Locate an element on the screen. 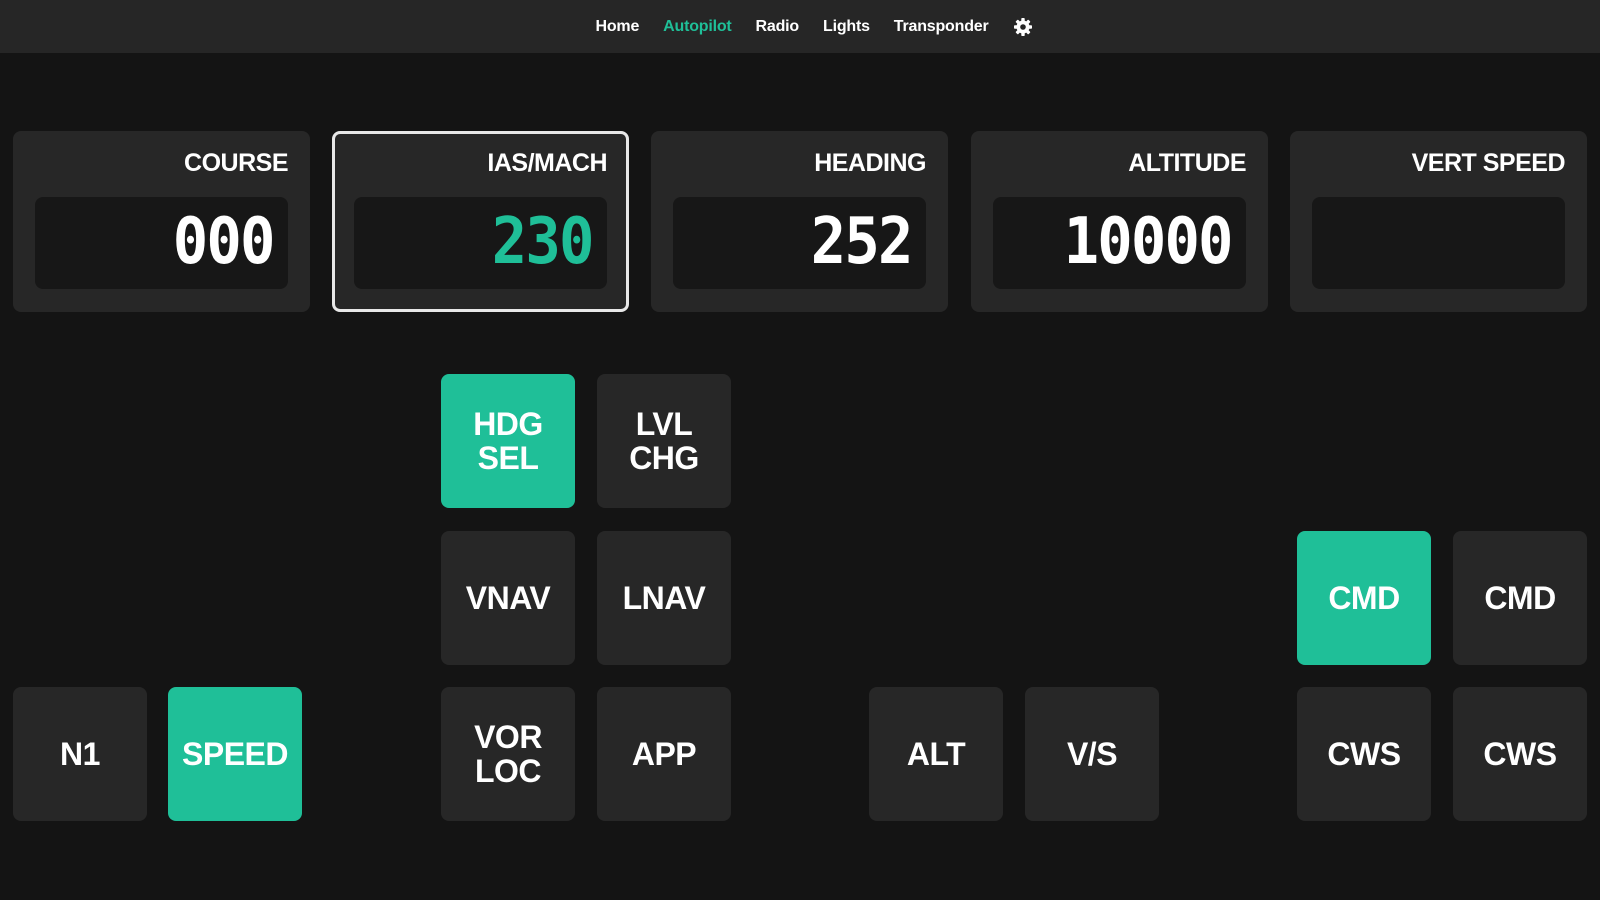 The image size is (1600, 900). ias-mach-value: 230 is located at coordinates (543, 242).